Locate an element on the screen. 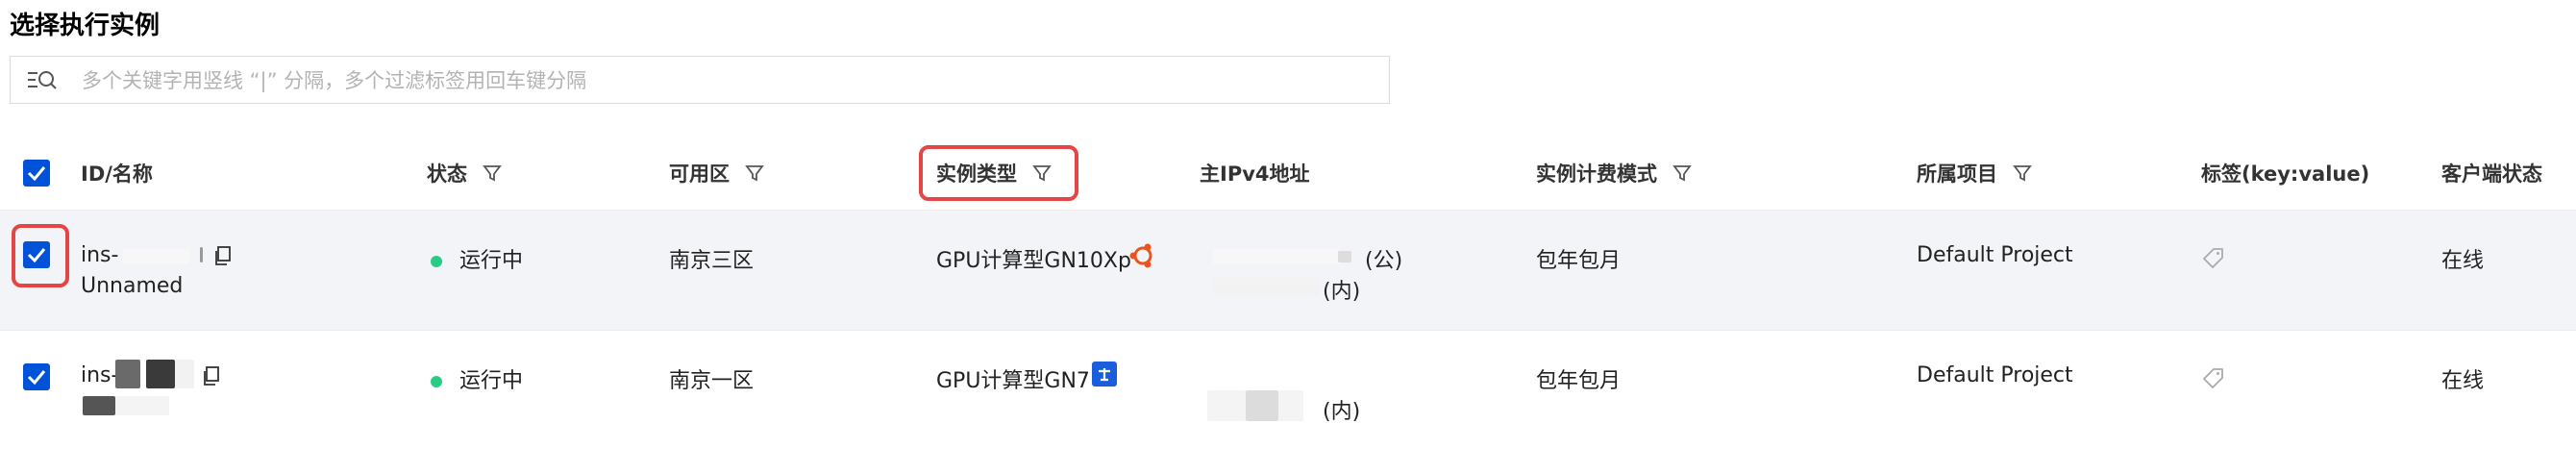  instance-name: Unnamed is located at coordinates (132, 286).